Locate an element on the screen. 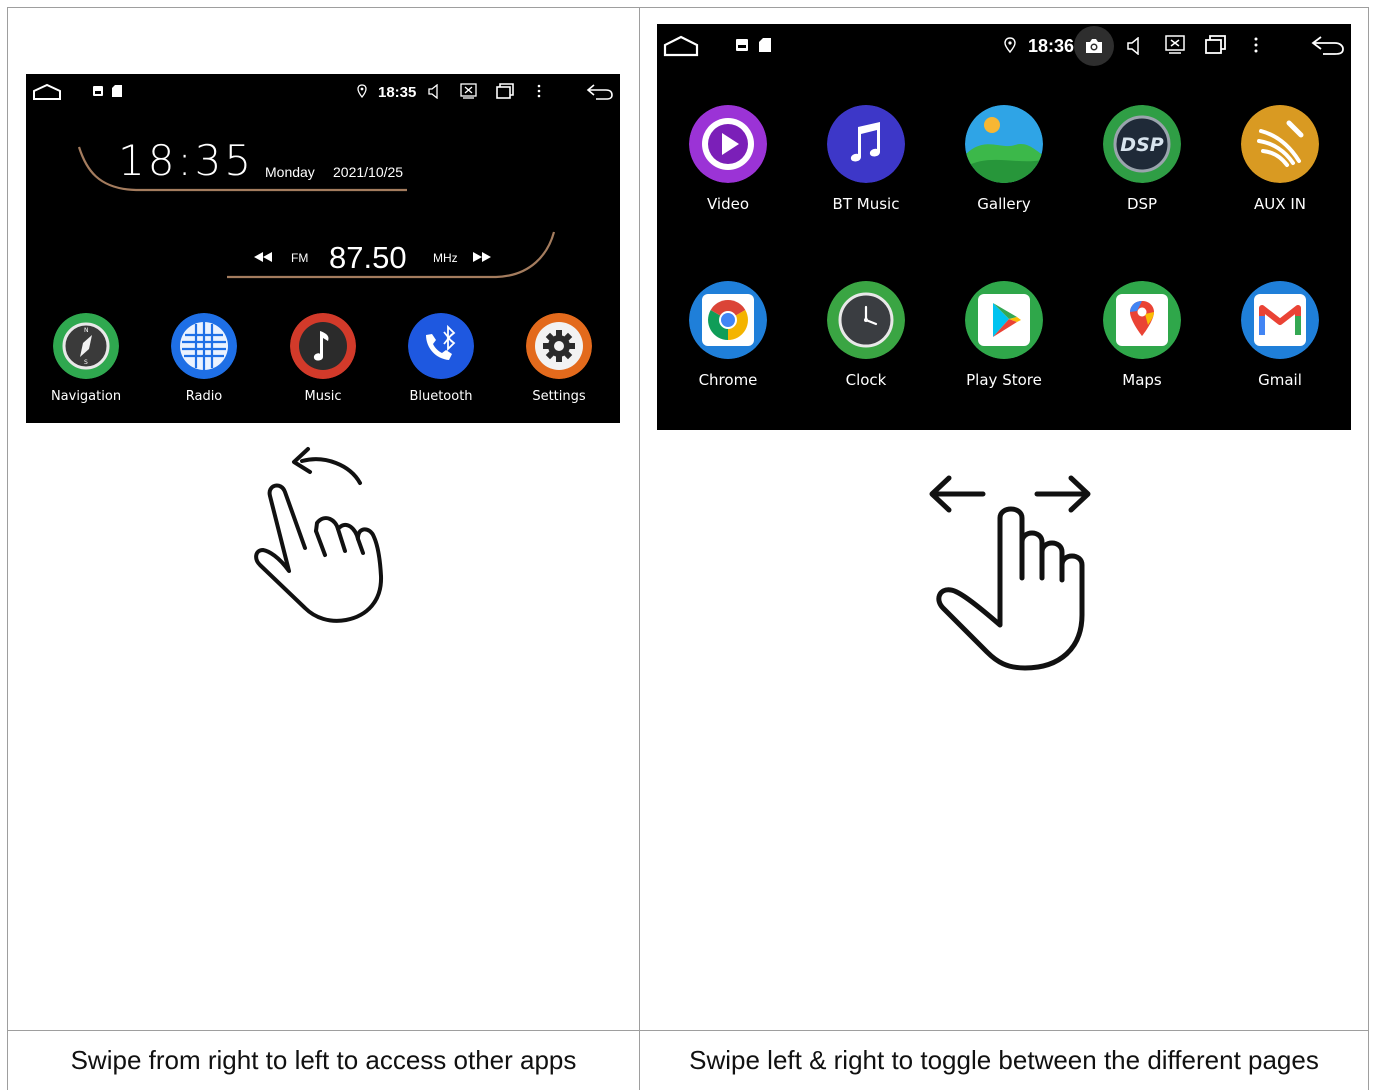  app-label: Gallery is located at coordinates (1004, 204).